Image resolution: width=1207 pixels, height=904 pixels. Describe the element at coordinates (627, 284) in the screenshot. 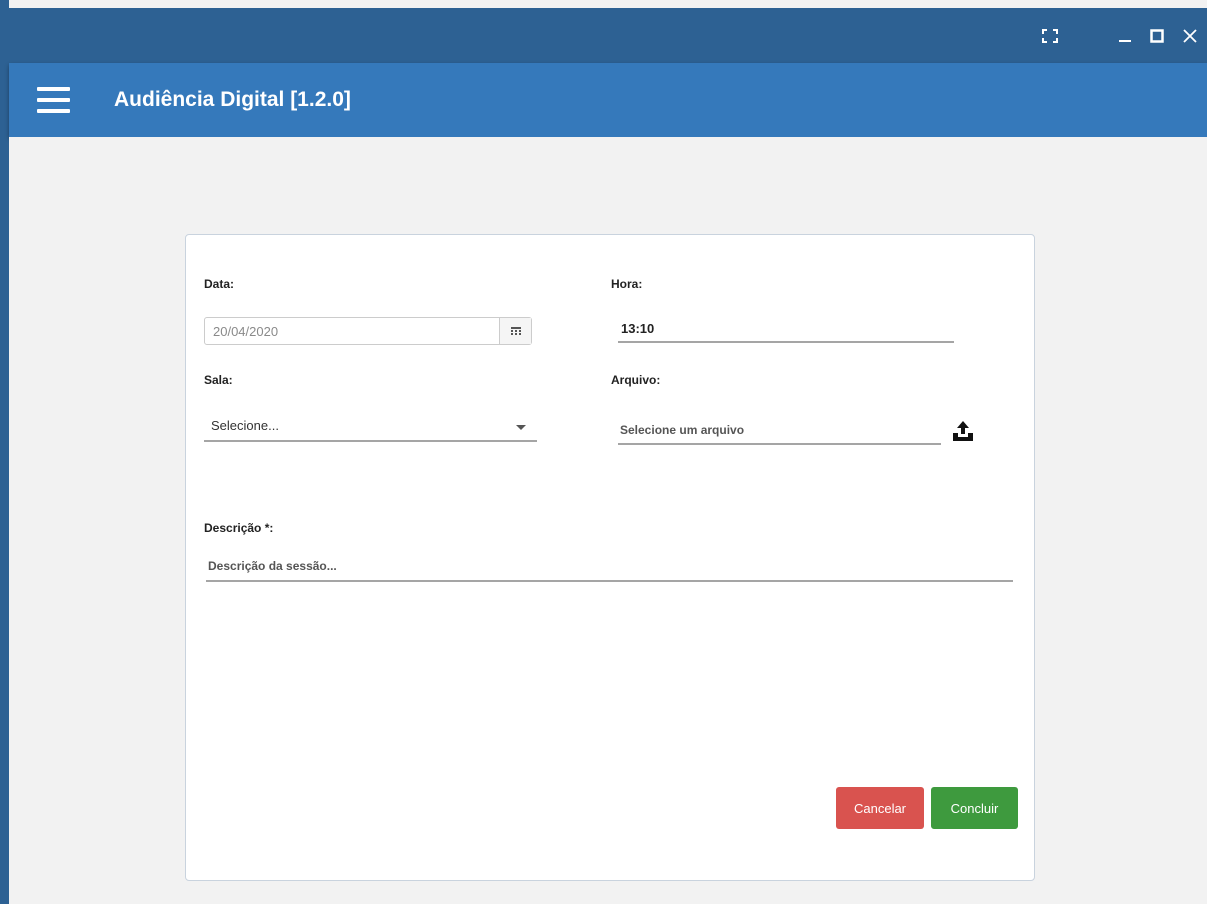

I see `hora-label: Hora:` at that location.